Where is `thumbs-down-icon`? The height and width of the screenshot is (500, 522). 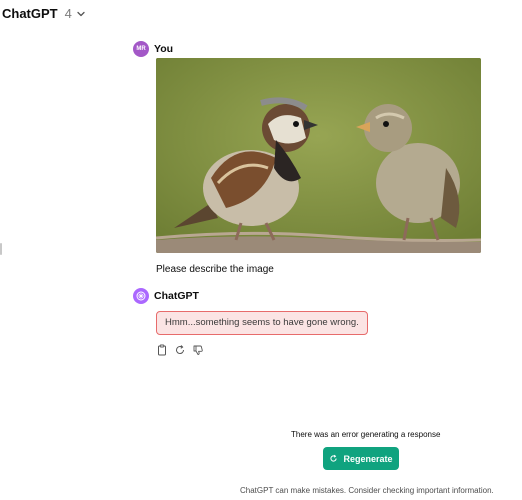 thumbs-down-icon is located at coordinates (198, 350).